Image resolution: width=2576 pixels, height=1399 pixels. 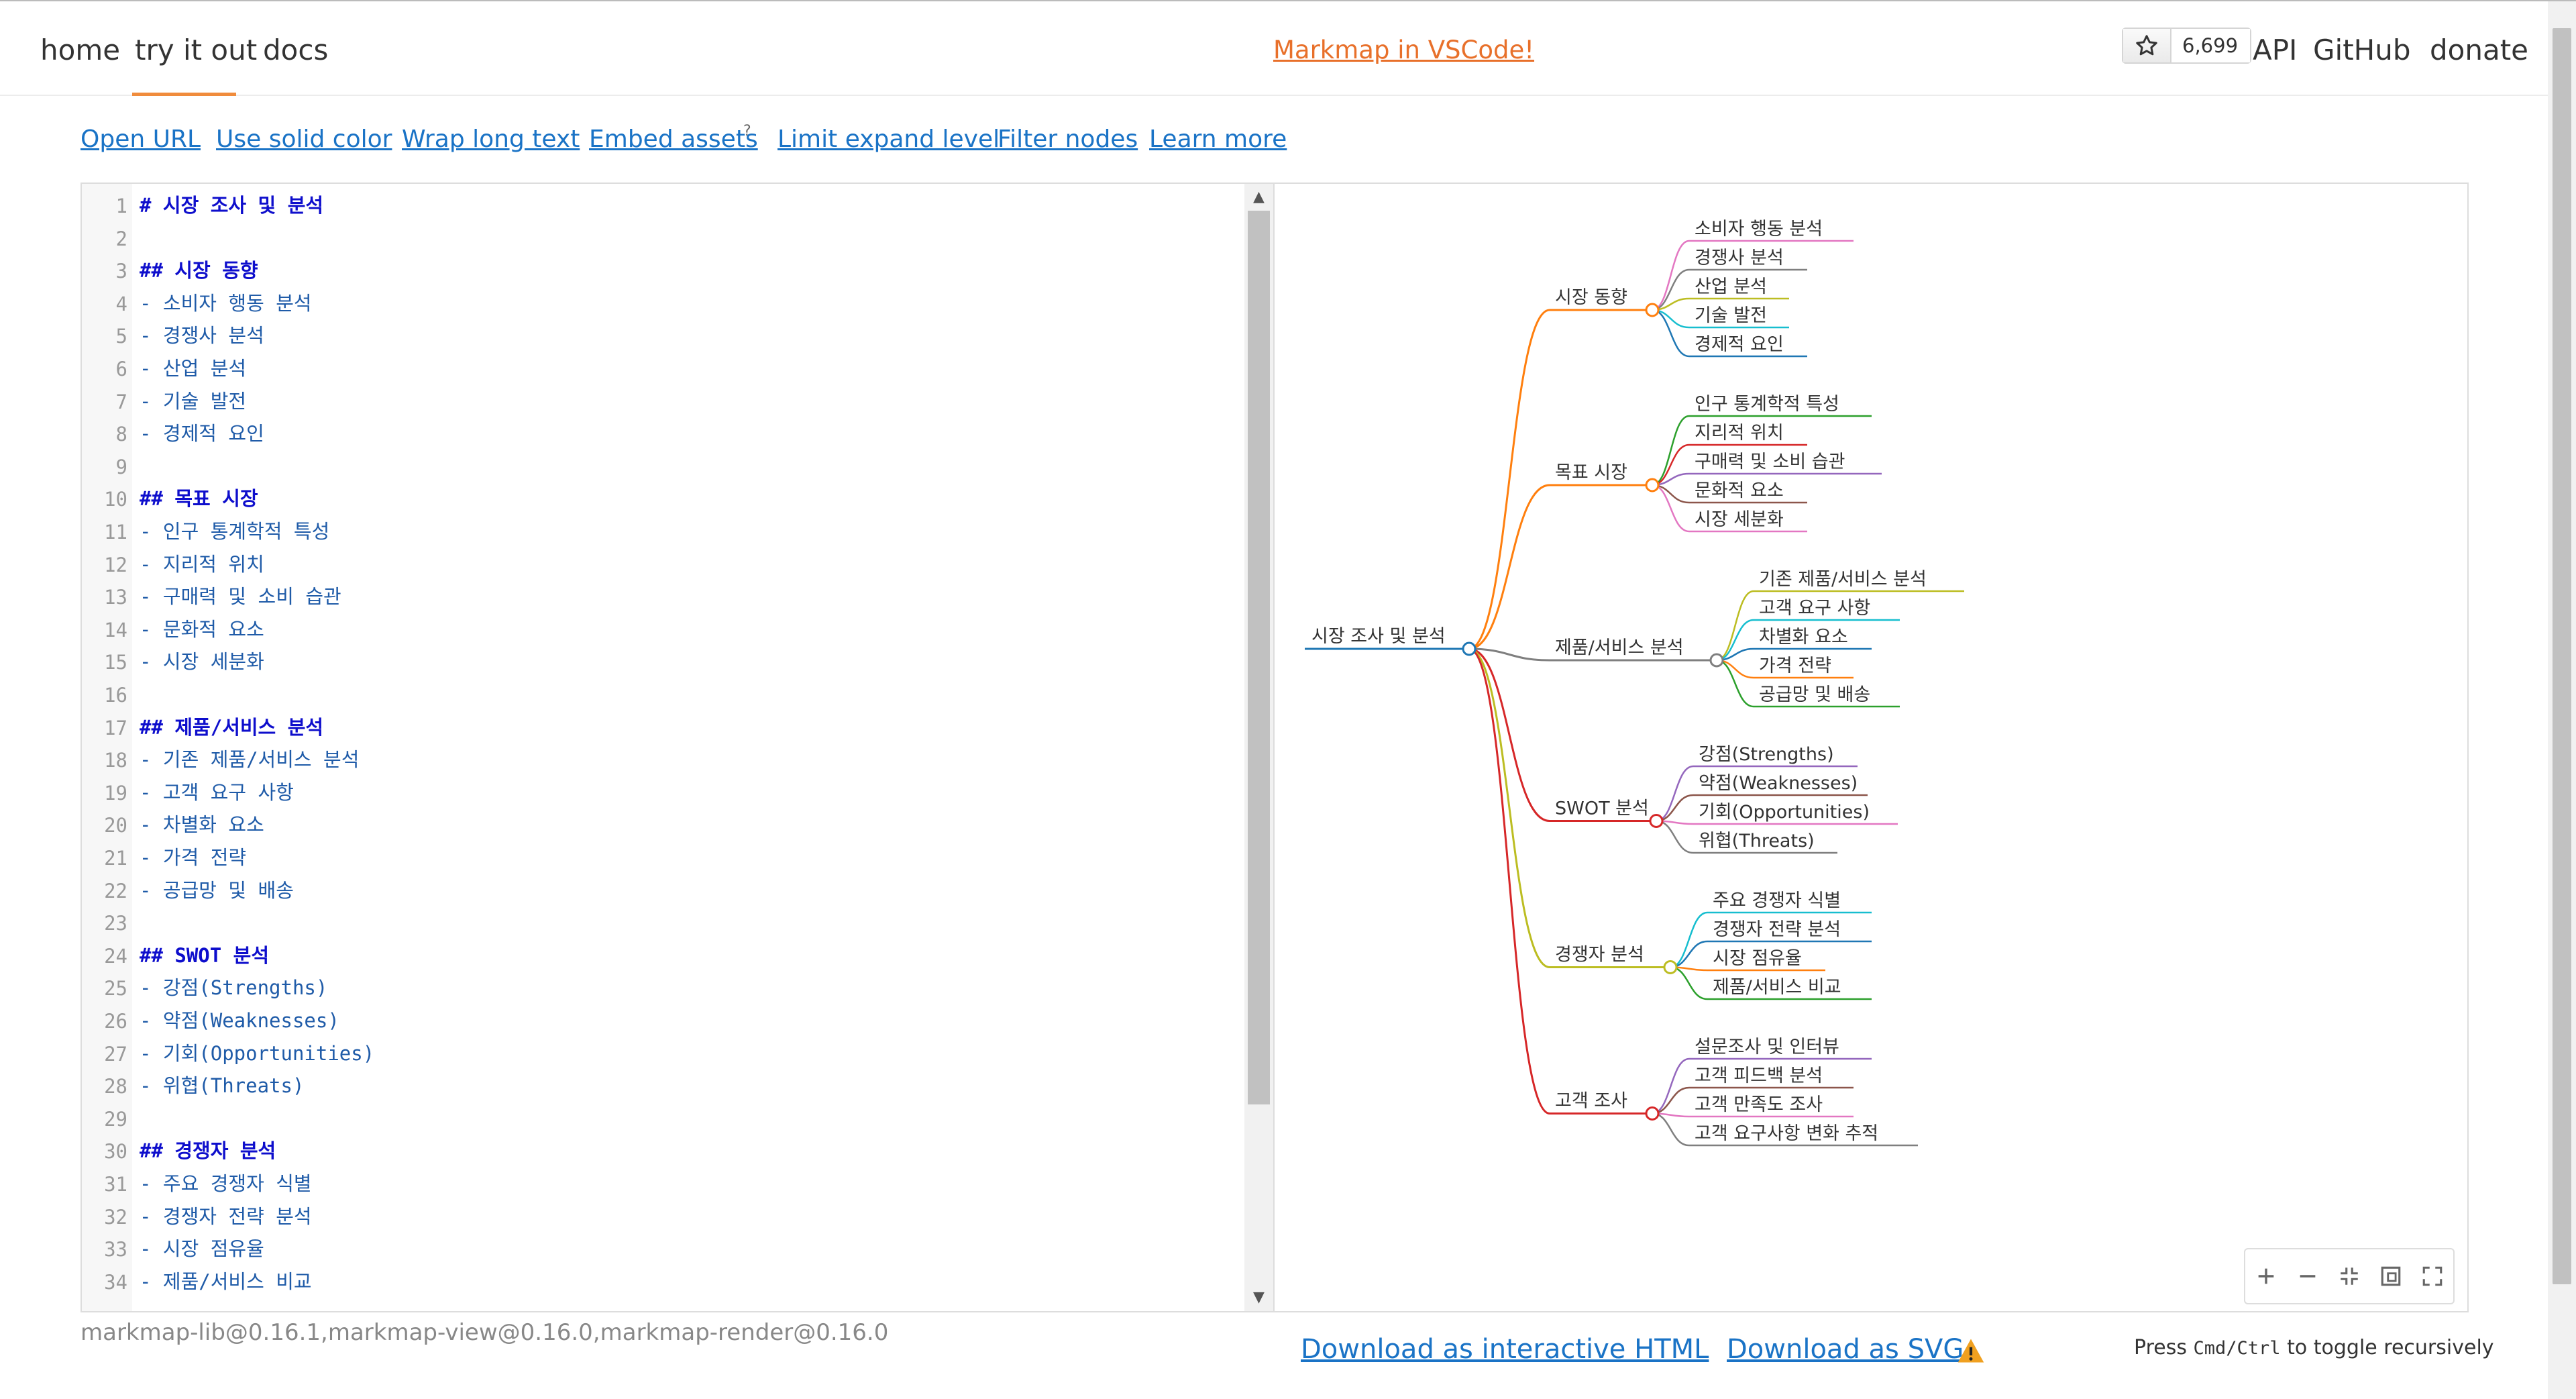 I want to click on mindmap-node-label: 경쟁자 분석, so click(x=1599, y=955).